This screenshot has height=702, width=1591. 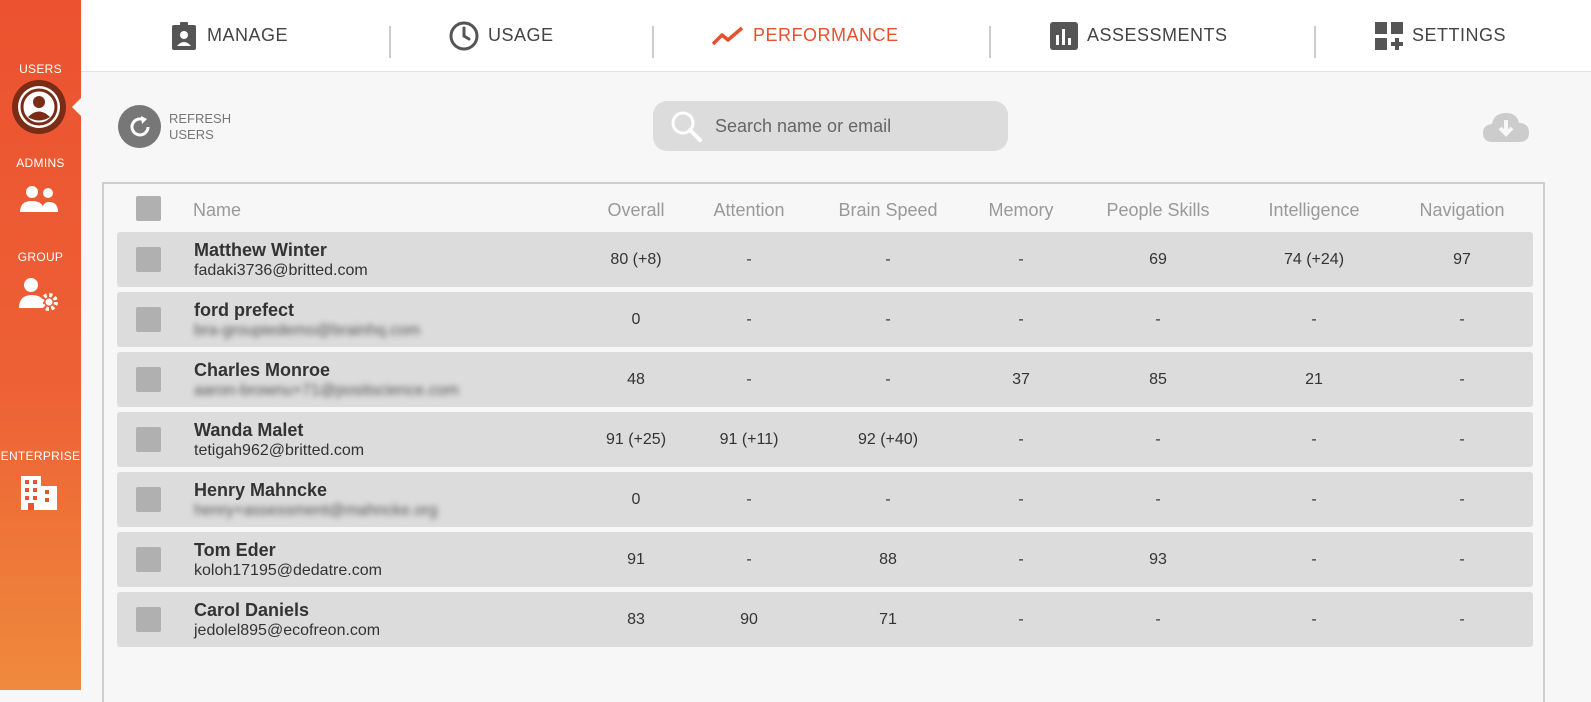 I want to click on score-people-skills: 85, so click(x=1158, y=379).